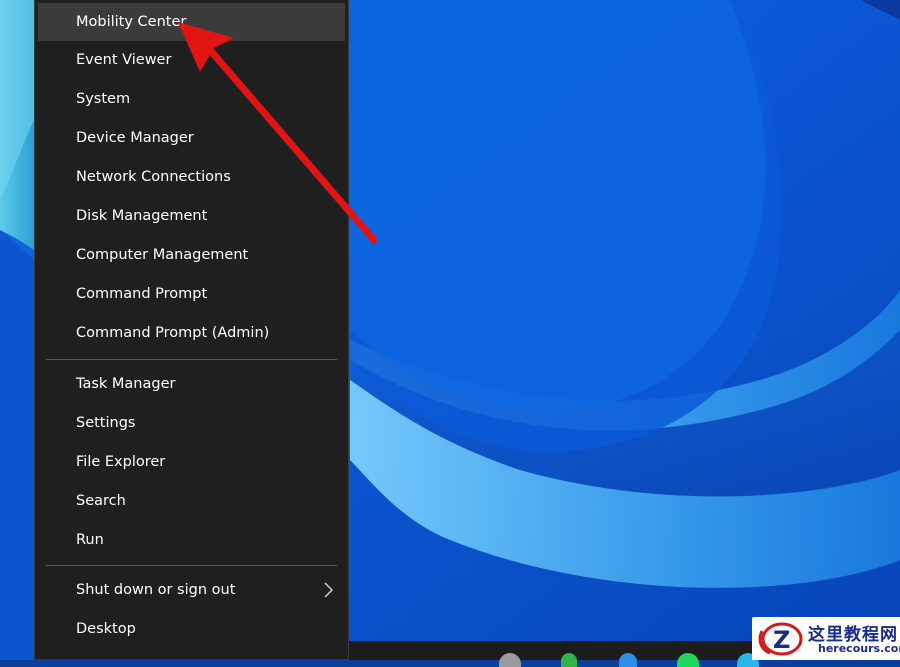  Describe the element at coordinates (173, 333) in the screenshot. I see `menu-item-label: Command Prompt (Admin)` at that location.